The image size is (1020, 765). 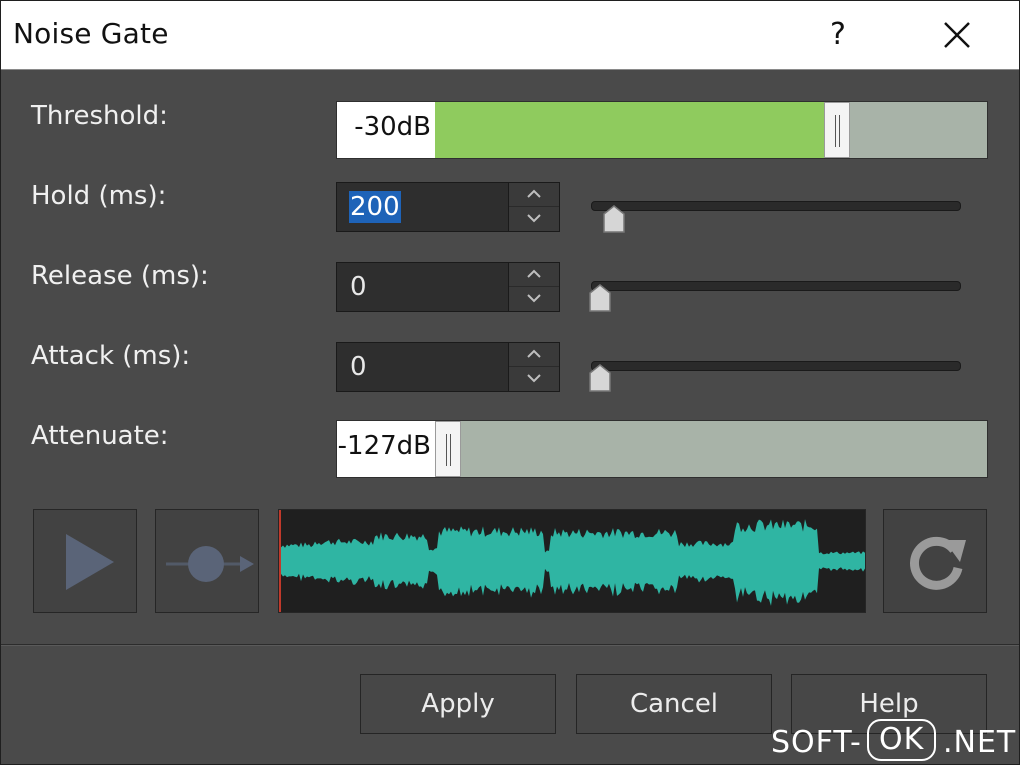 I want to click on footer-separator-highlight, so click(x=510, y=645).